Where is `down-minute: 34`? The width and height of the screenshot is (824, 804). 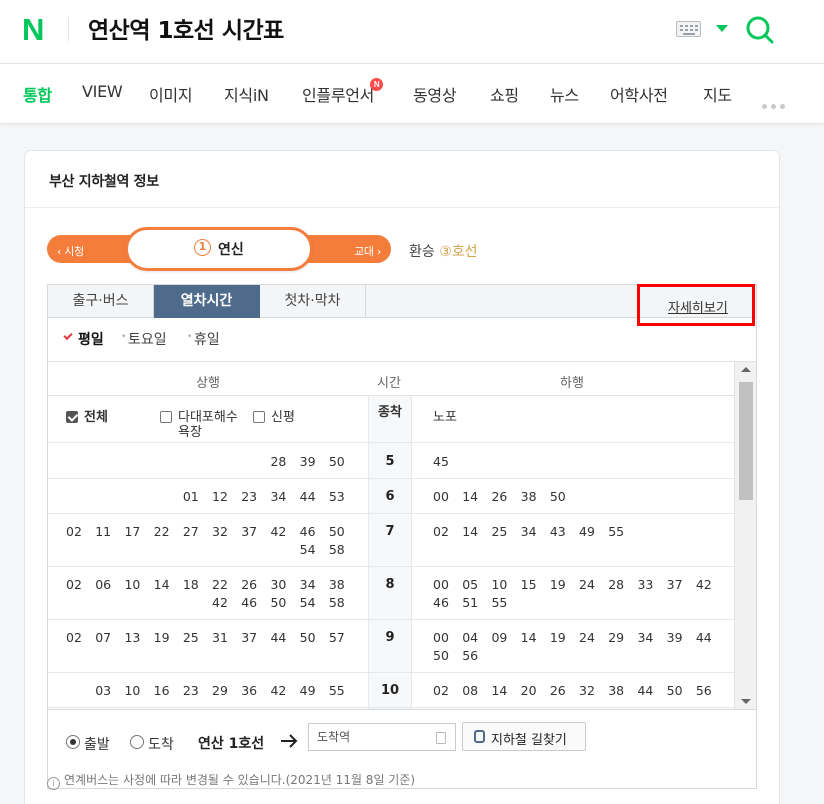 down-minute: 34 is located at coordinates (645, 637).